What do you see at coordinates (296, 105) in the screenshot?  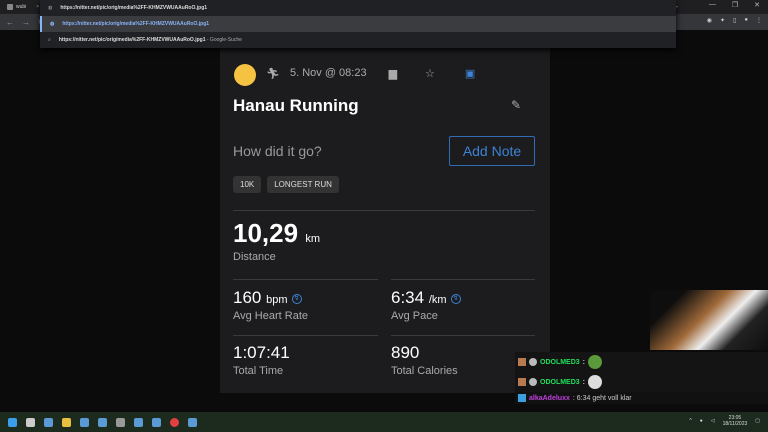 I see `activity-title: Hanau Running` at bounding box center [296, 105].